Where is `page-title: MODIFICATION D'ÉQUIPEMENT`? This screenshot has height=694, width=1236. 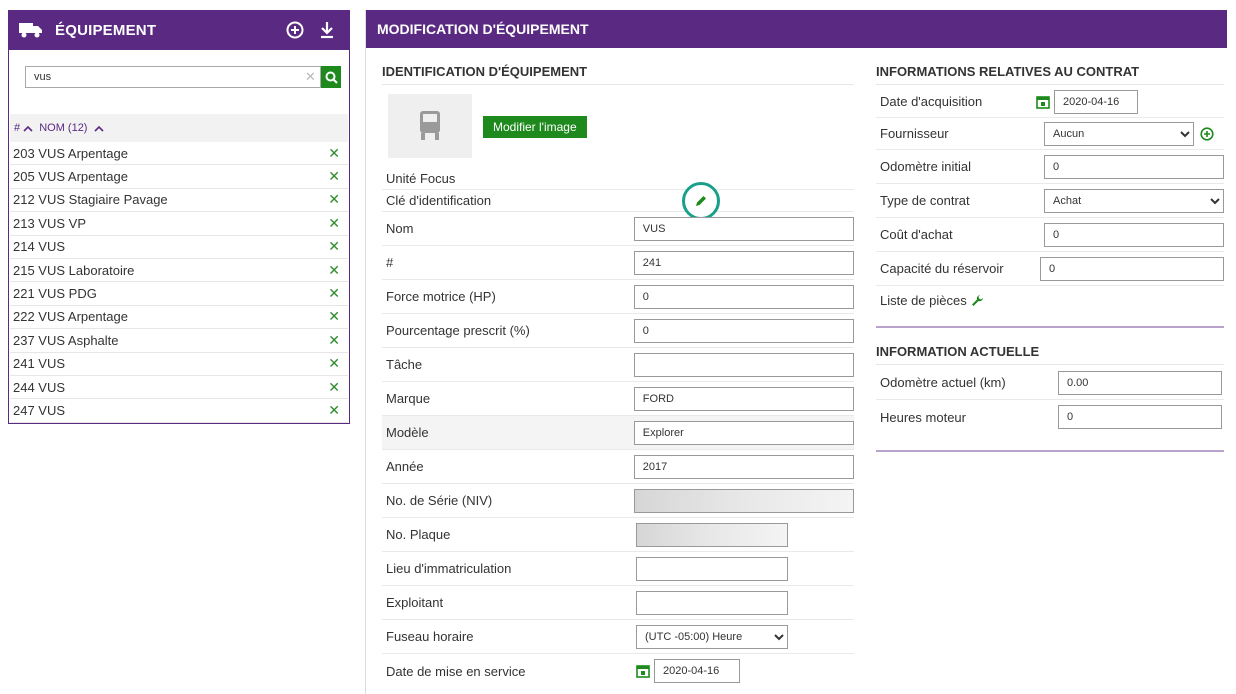
page-title: MODIFICATION D'ÉQUIPEMENT is located at coordinates (483, 29).